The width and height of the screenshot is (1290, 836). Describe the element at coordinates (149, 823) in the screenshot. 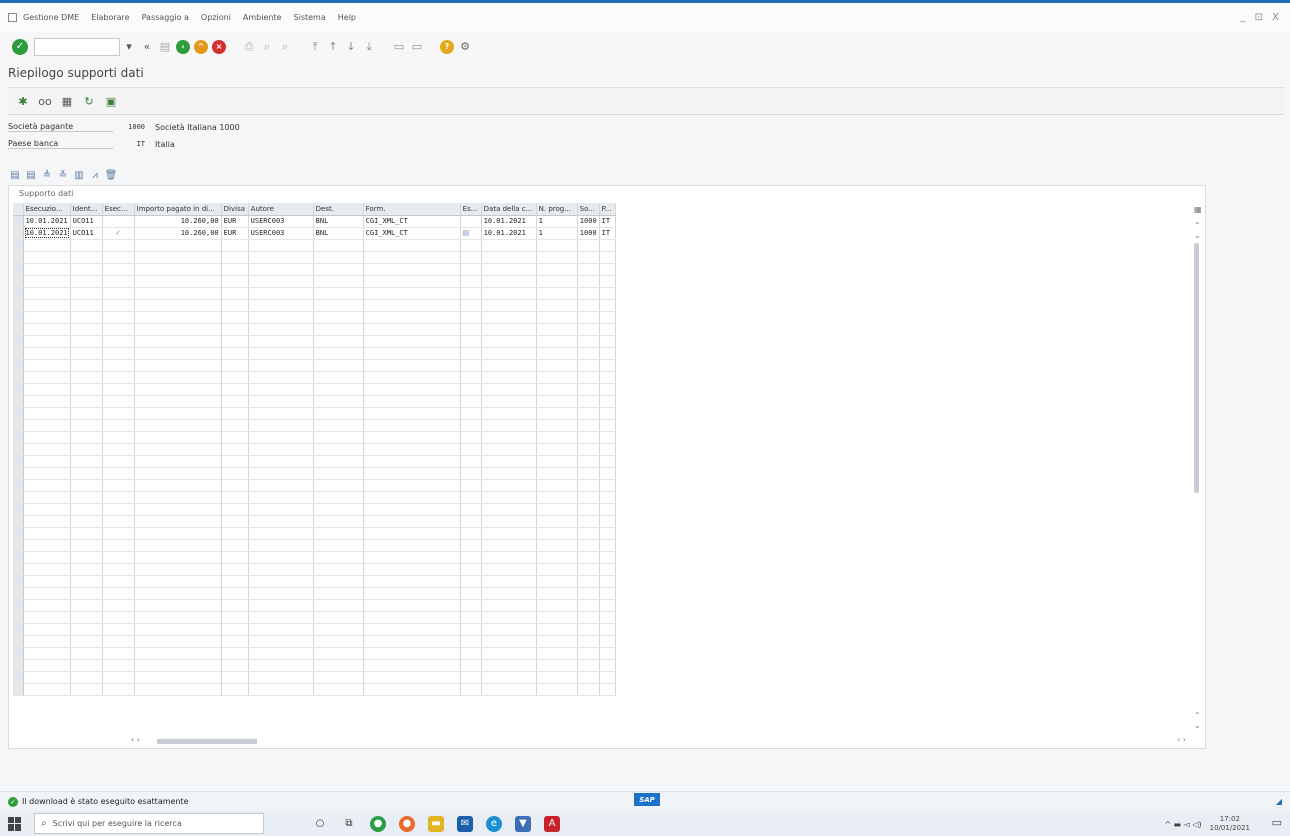

I see `taskbar-search-input: ⌕ Scrivi qui per eseguire la ricerca` at that location.